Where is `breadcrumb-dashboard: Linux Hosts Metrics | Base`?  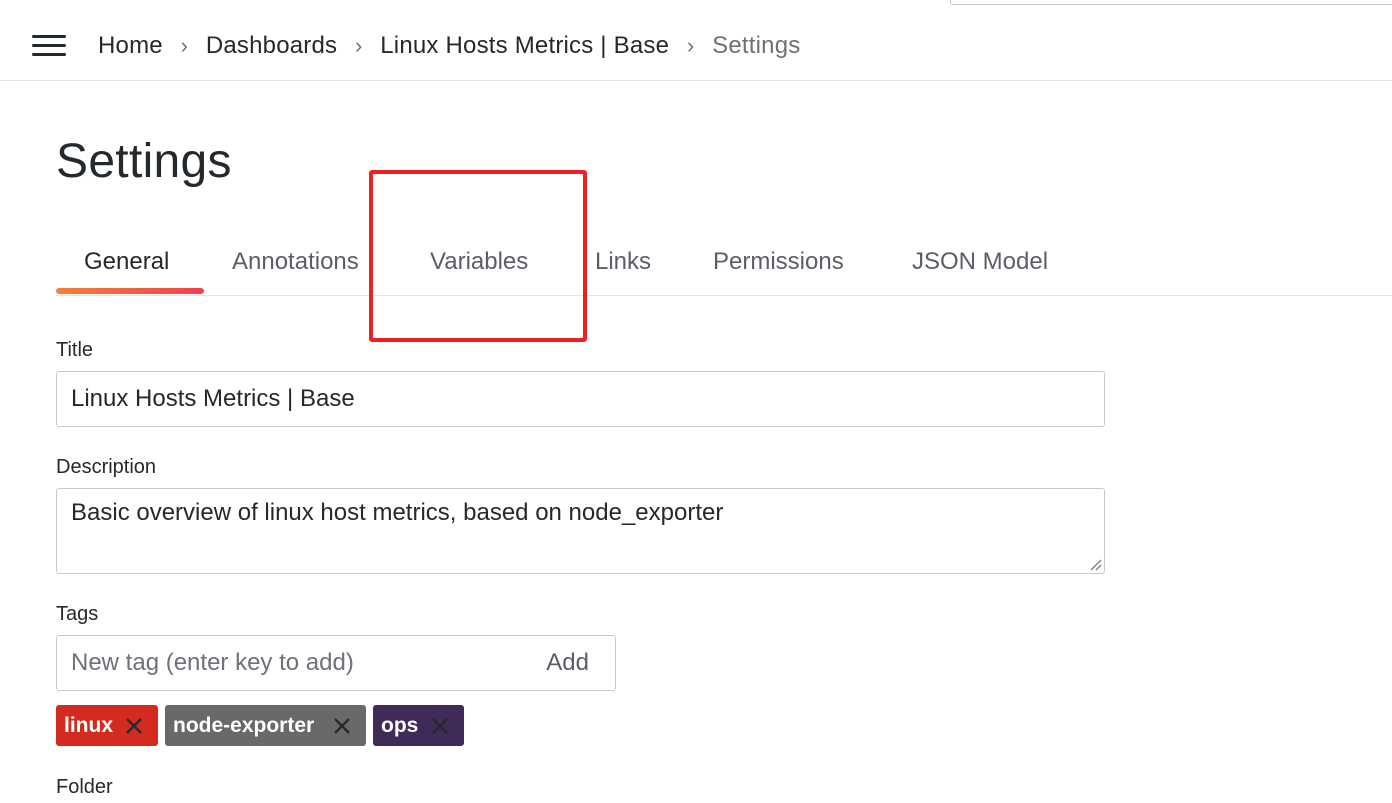
breadcrumb-dashboard: Linux Hosts Metrics | Base is located at coordinates (524, 46).